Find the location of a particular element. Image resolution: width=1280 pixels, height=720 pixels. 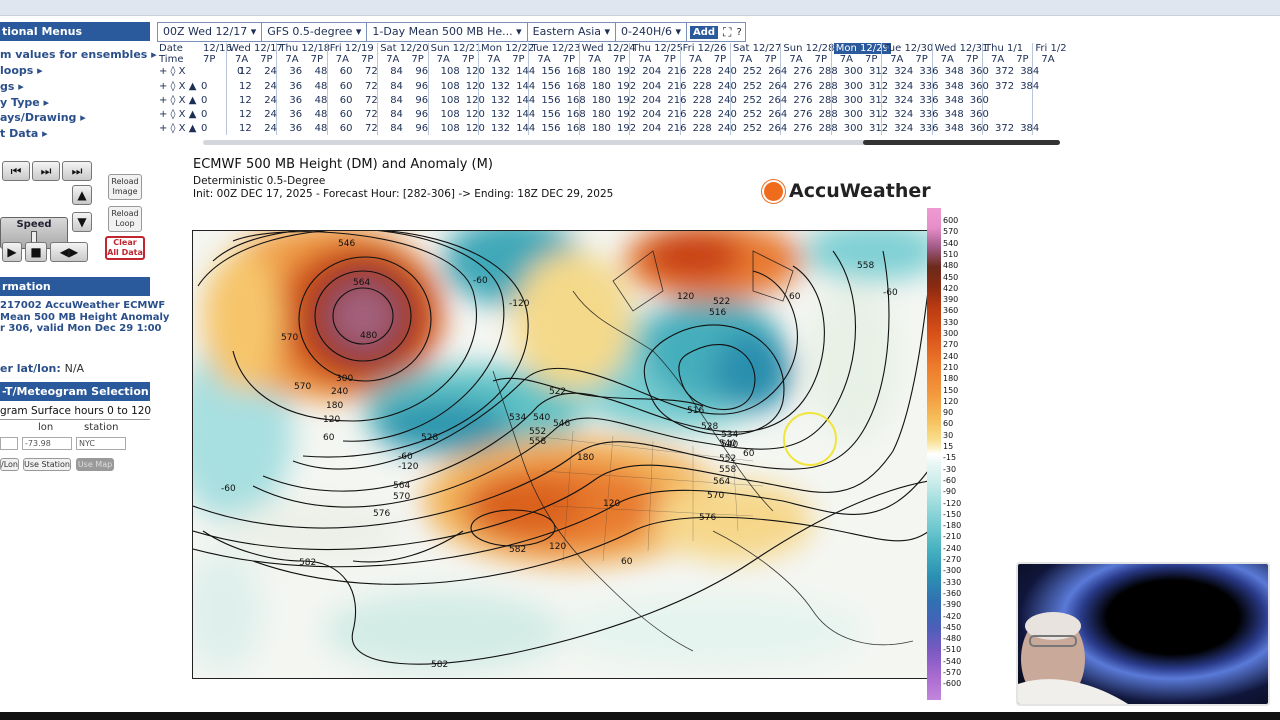

reload-loop-button: Reload Loop is located at coordinates (125, 219).